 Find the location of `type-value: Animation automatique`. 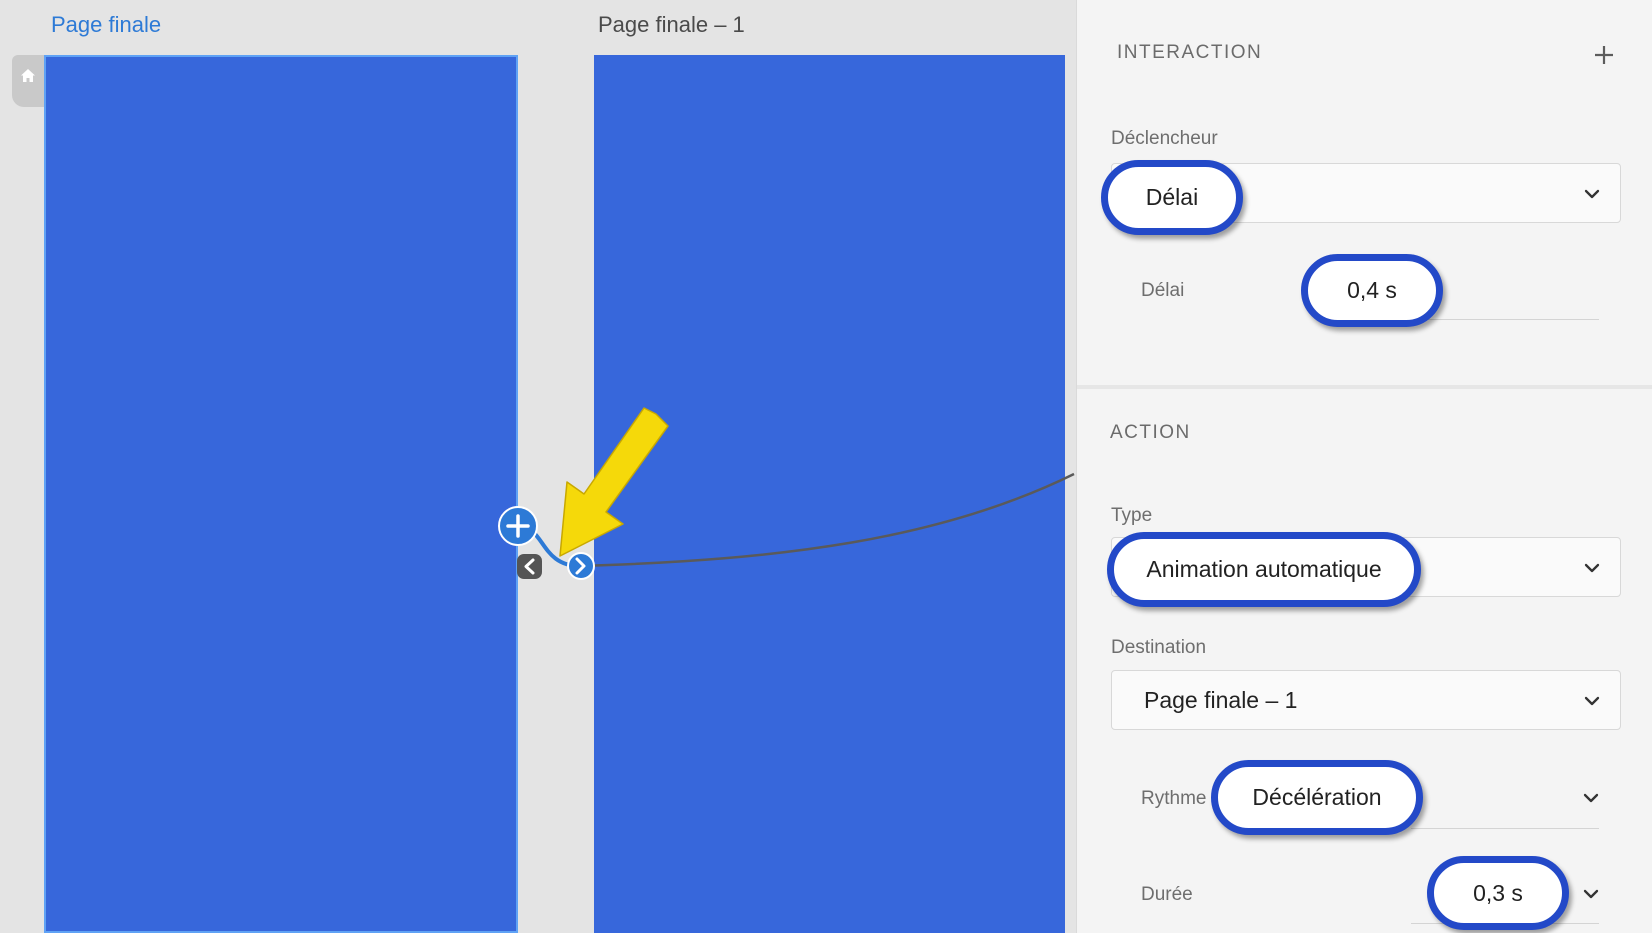

type-value: Animation automatique is located at coordinates (1264, 569).